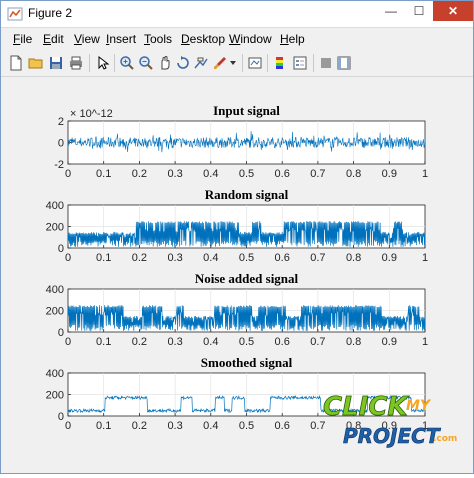 The height and width of the screenshot is (478, 474). Describe the element at coordinates (121, 39) in the screenshot. I see `menu-insert: Insert` at that location.